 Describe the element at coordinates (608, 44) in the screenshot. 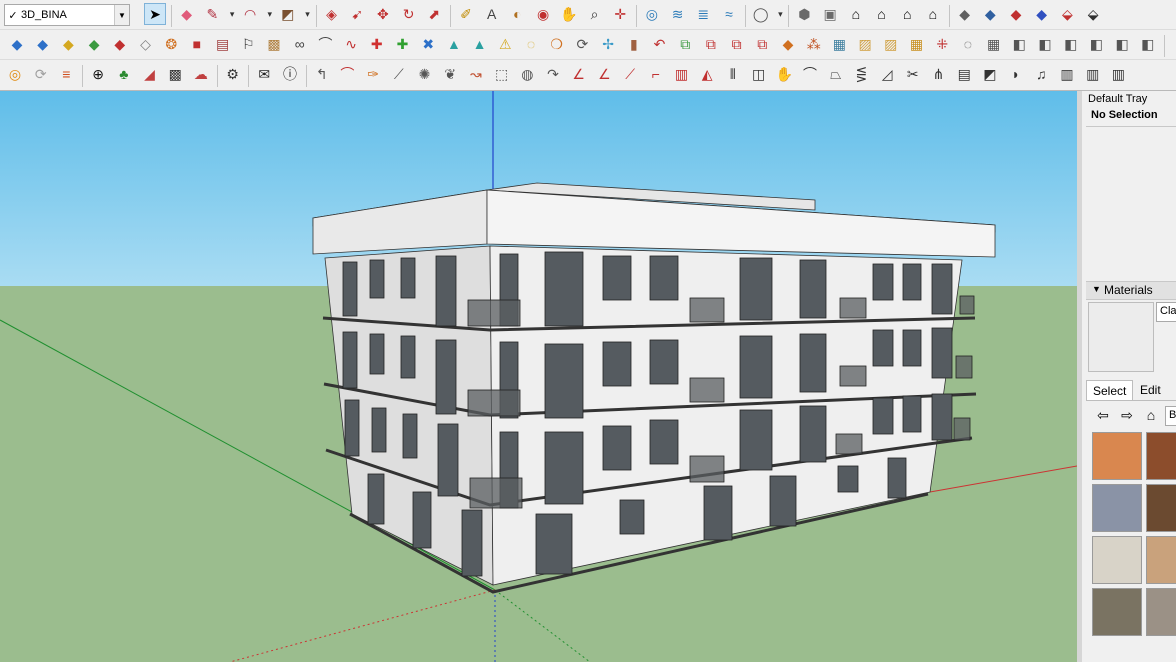

I see `plugin-move-icon: ✢` at that location.